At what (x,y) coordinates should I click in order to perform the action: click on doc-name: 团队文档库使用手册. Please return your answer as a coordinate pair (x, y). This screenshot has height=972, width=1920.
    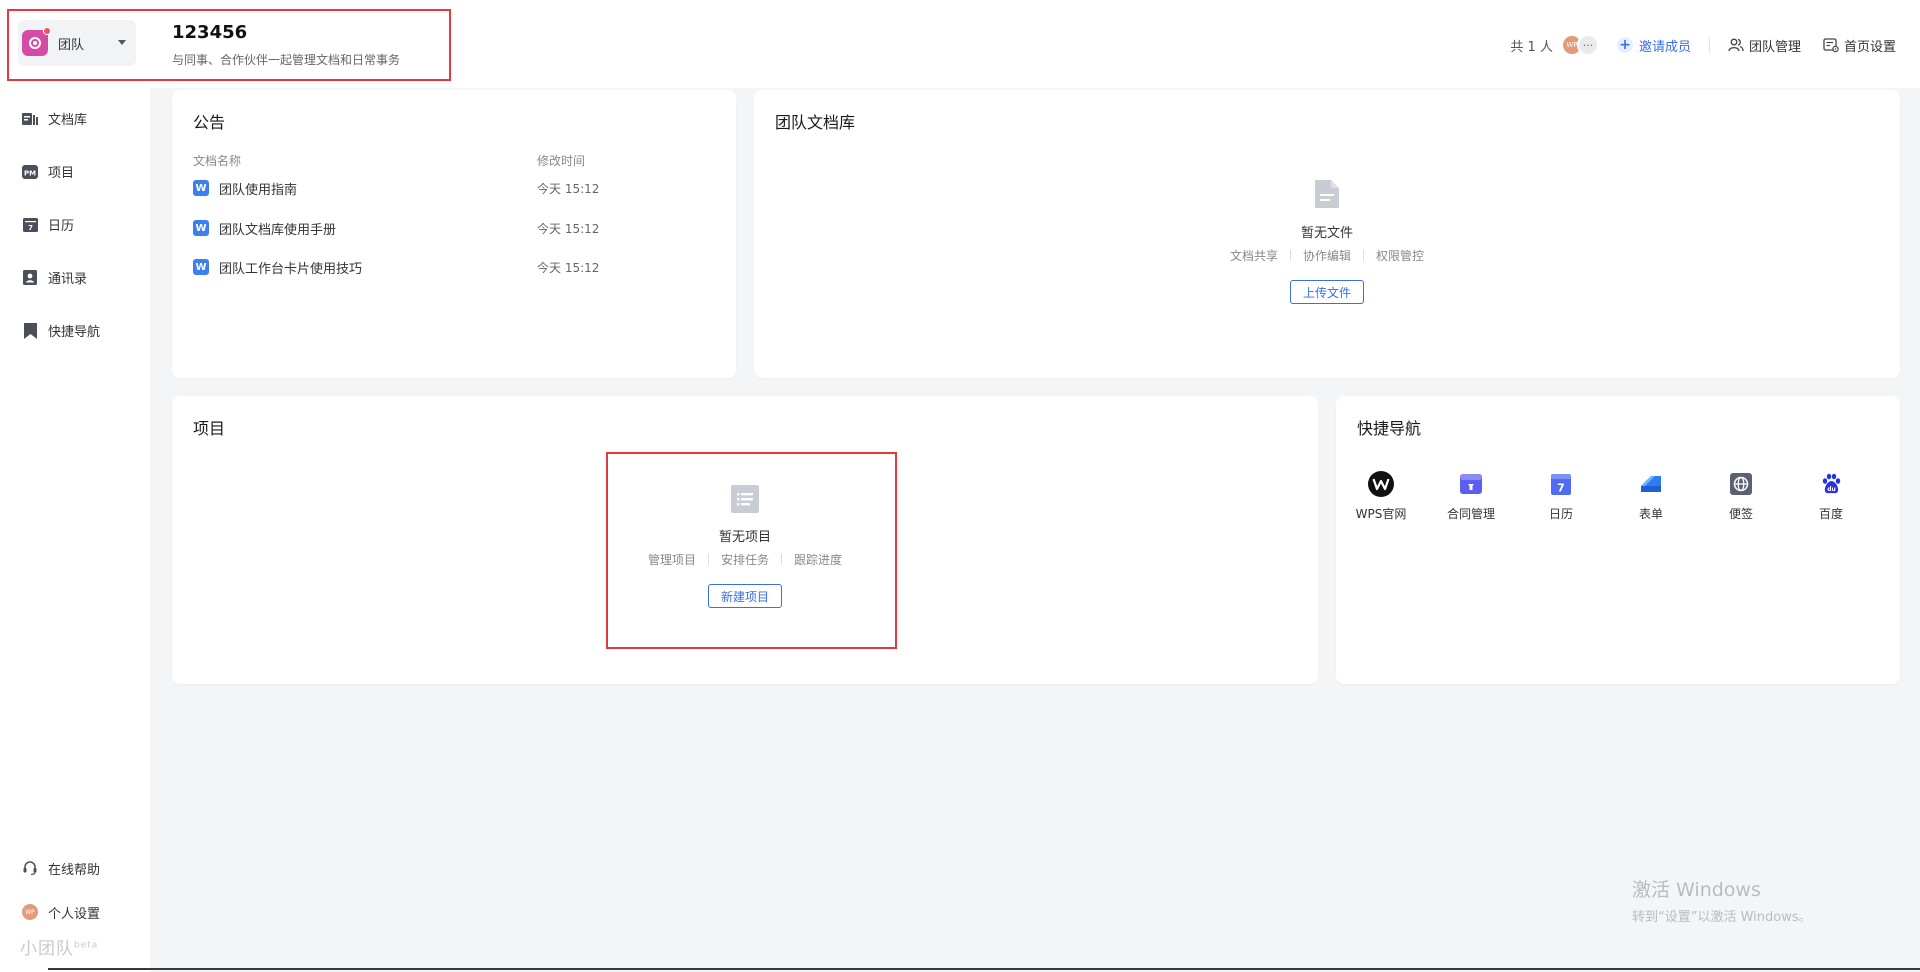
    Looking at the image, I should click on (278, 230).